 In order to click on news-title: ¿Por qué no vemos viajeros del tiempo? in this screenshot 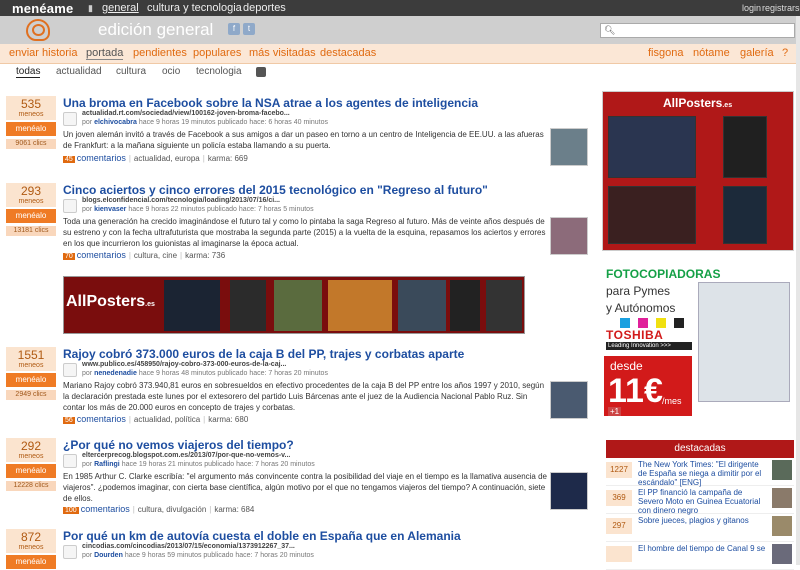, I will do `click(178, 445)`.